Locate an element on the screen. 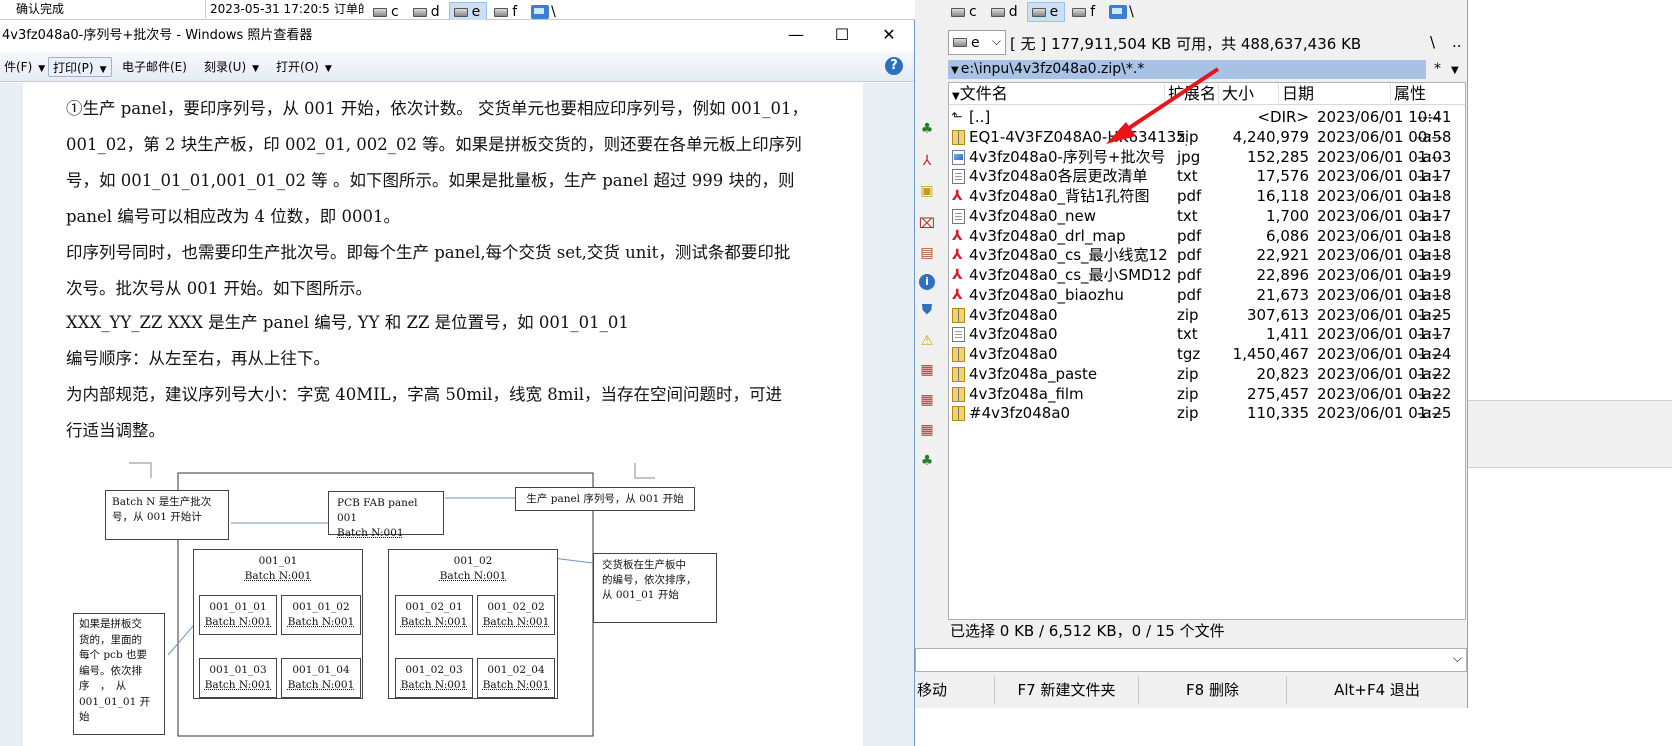  minimize-button: — is located at coordinates (796, 35).